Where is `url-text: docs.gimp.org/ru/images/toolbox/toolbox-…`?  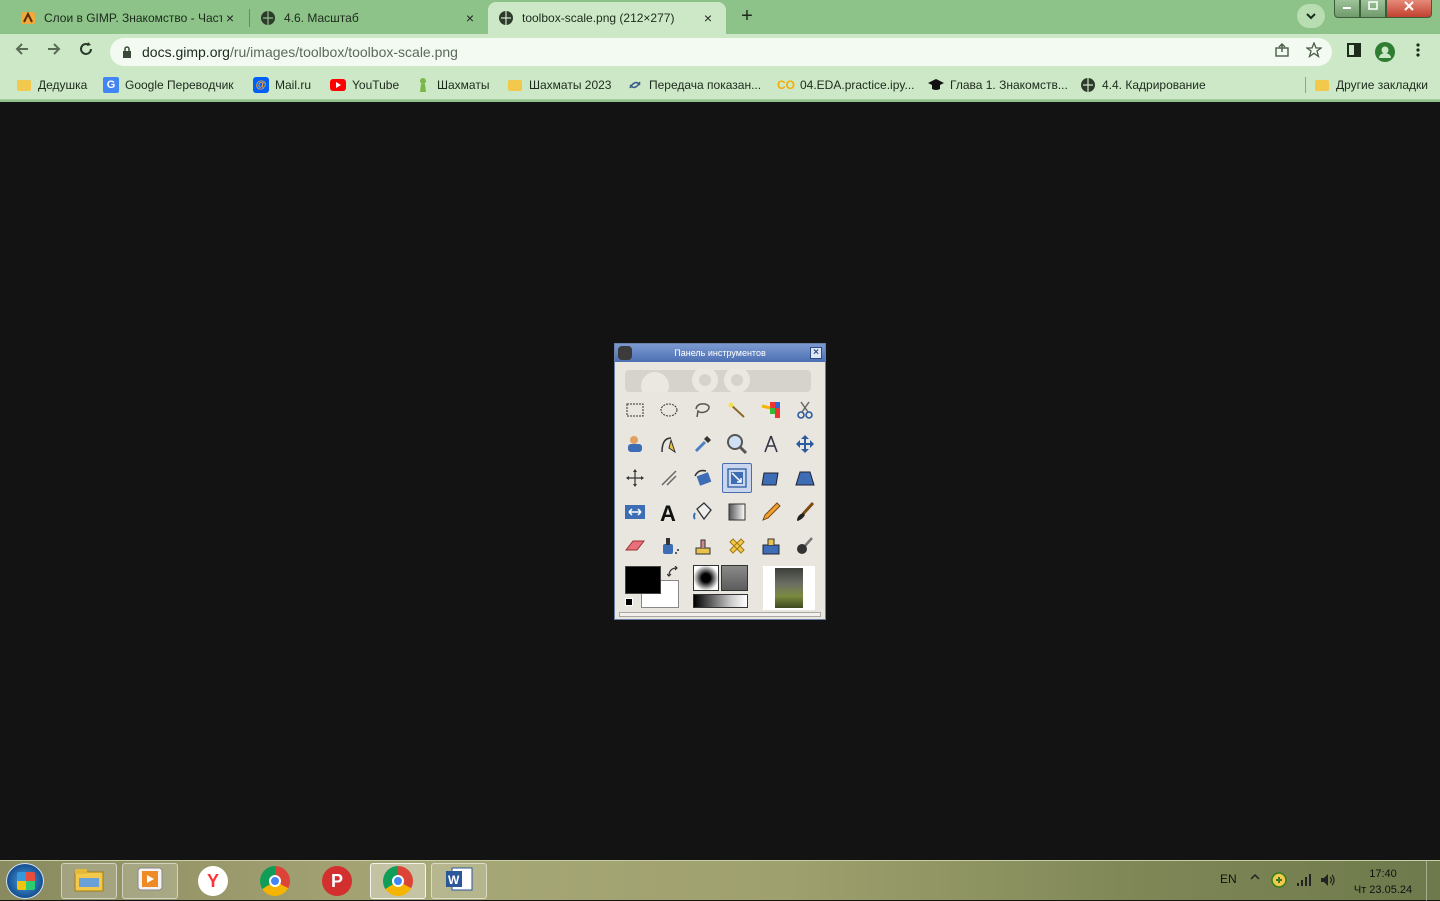 url-text: docs.gimp.org/ru/images/toolbox/toolbox-… is located at coordinates (300, 52).